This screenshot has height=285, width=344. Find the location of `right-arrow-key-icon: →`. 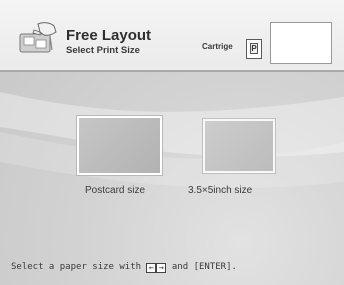

right-arrow-key-icon: → is located at coordinates (161, 268).